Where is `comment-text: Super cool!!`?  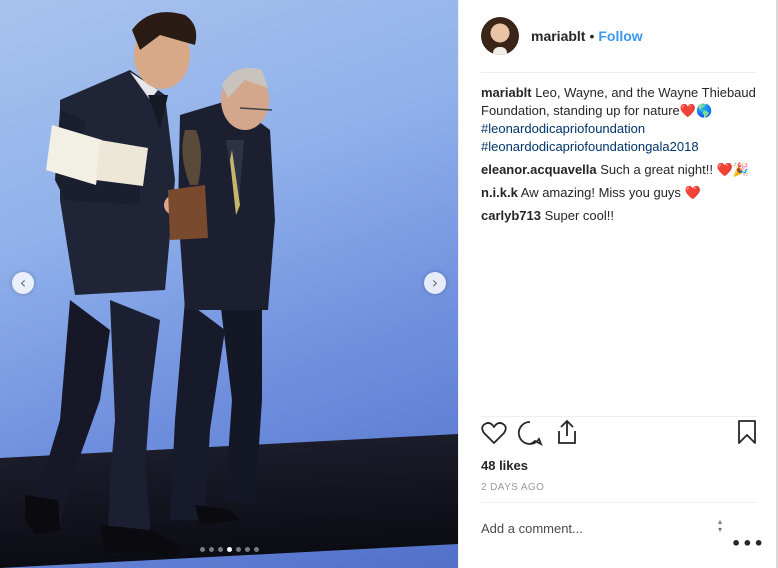
comment-text: Super cool!! is located at coordinates (579, 215).